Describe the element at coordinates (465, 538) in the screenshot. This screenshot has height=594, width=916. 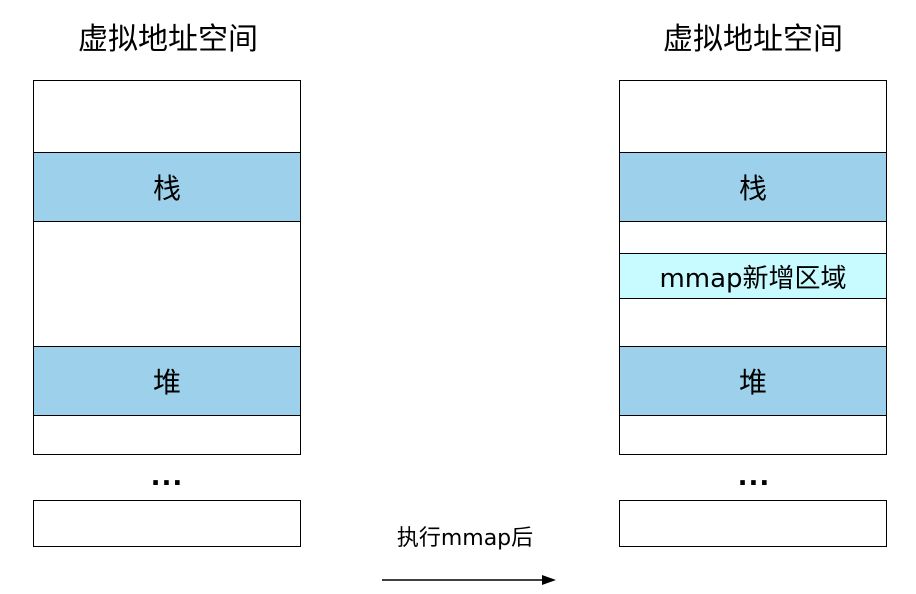
I see `arrow-caption: 执行mmap后` at that location.